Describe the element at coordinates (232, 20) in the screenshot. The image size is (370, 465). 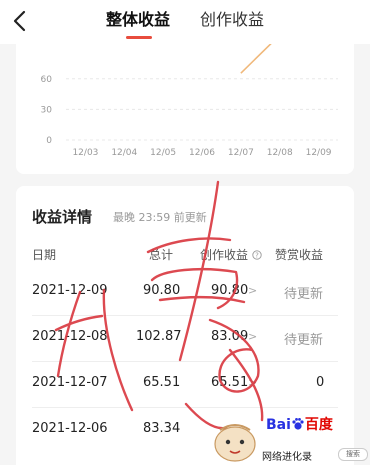
I see `tab-creation-earnings: 创作收益` at that location.